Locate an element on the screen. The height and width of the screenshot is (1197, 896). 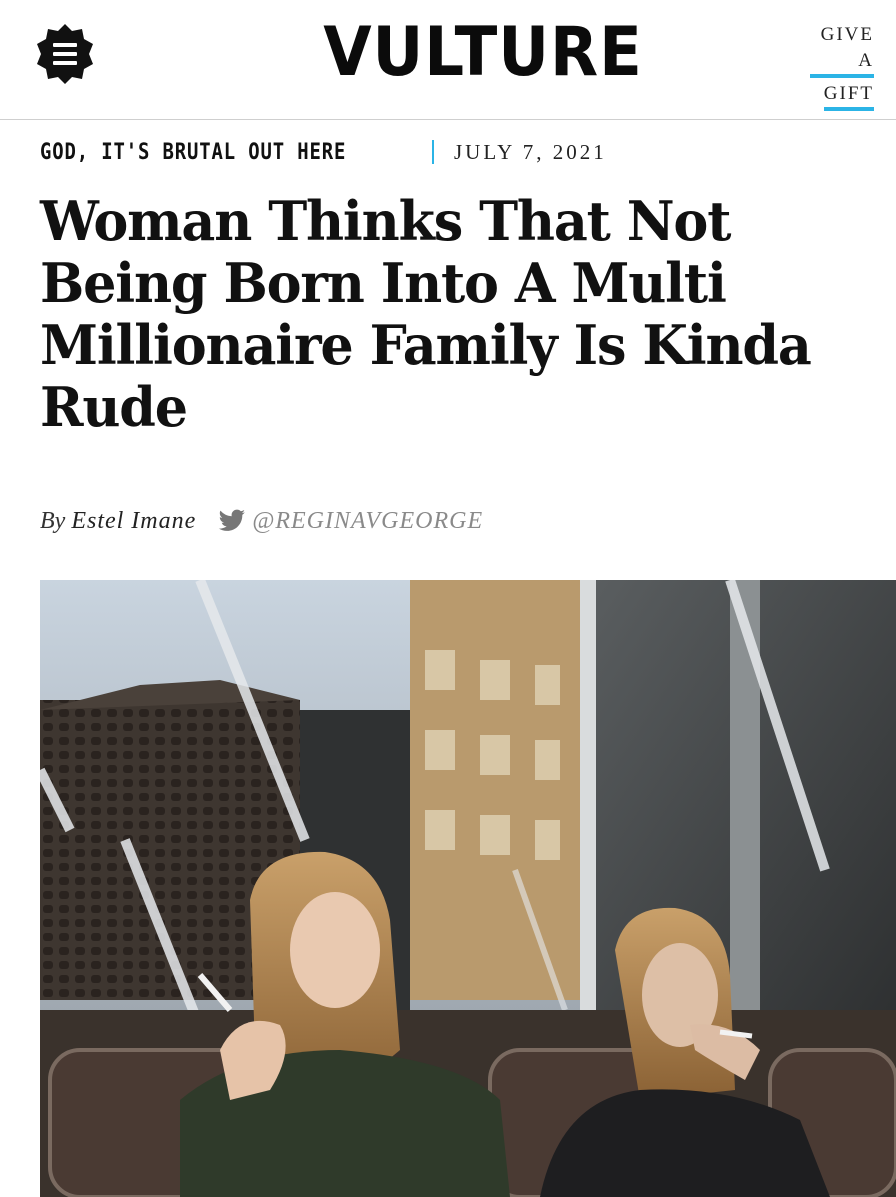
byline: By Estel Imane @REGINAVGEORGE is located at coordinates (261, 521).